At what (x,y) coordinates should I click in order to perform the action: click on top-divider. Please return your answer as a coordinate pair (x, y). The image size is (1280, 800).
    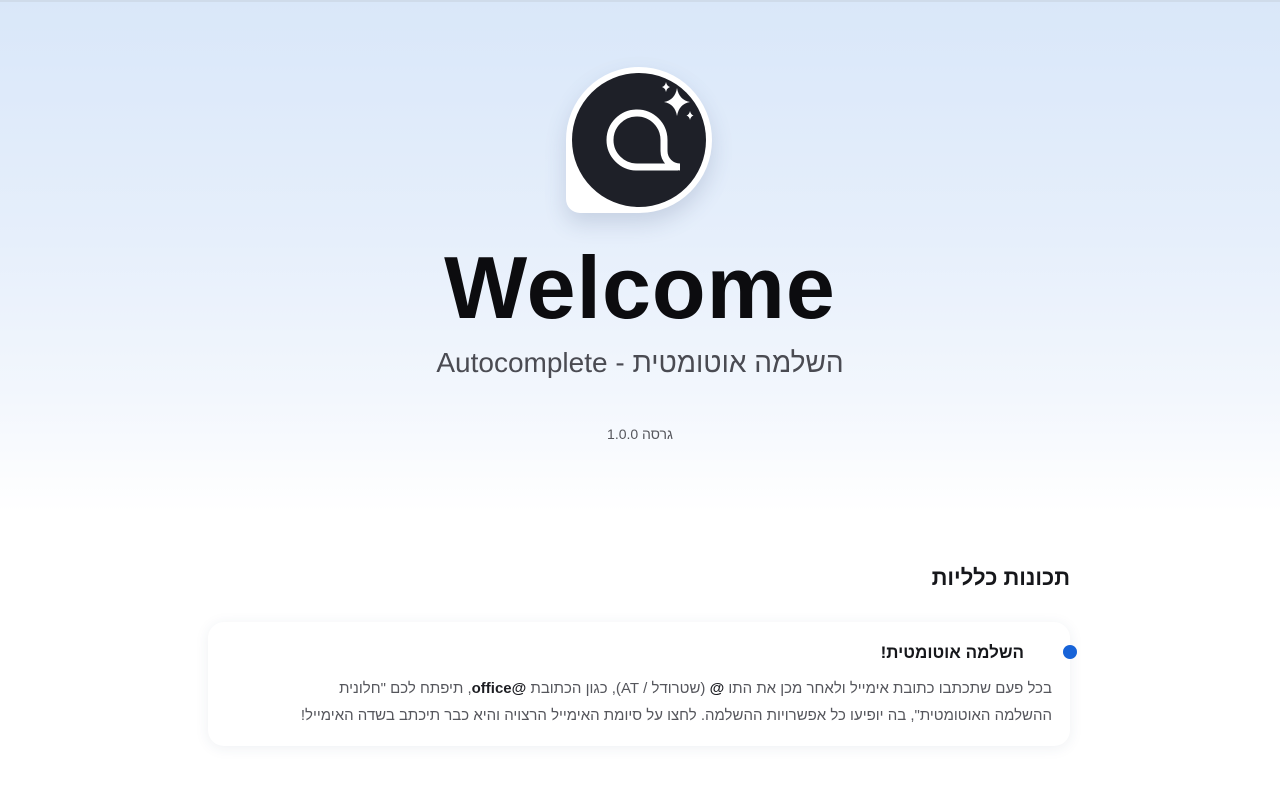
    Looking at the image, I should click on (640, 1).